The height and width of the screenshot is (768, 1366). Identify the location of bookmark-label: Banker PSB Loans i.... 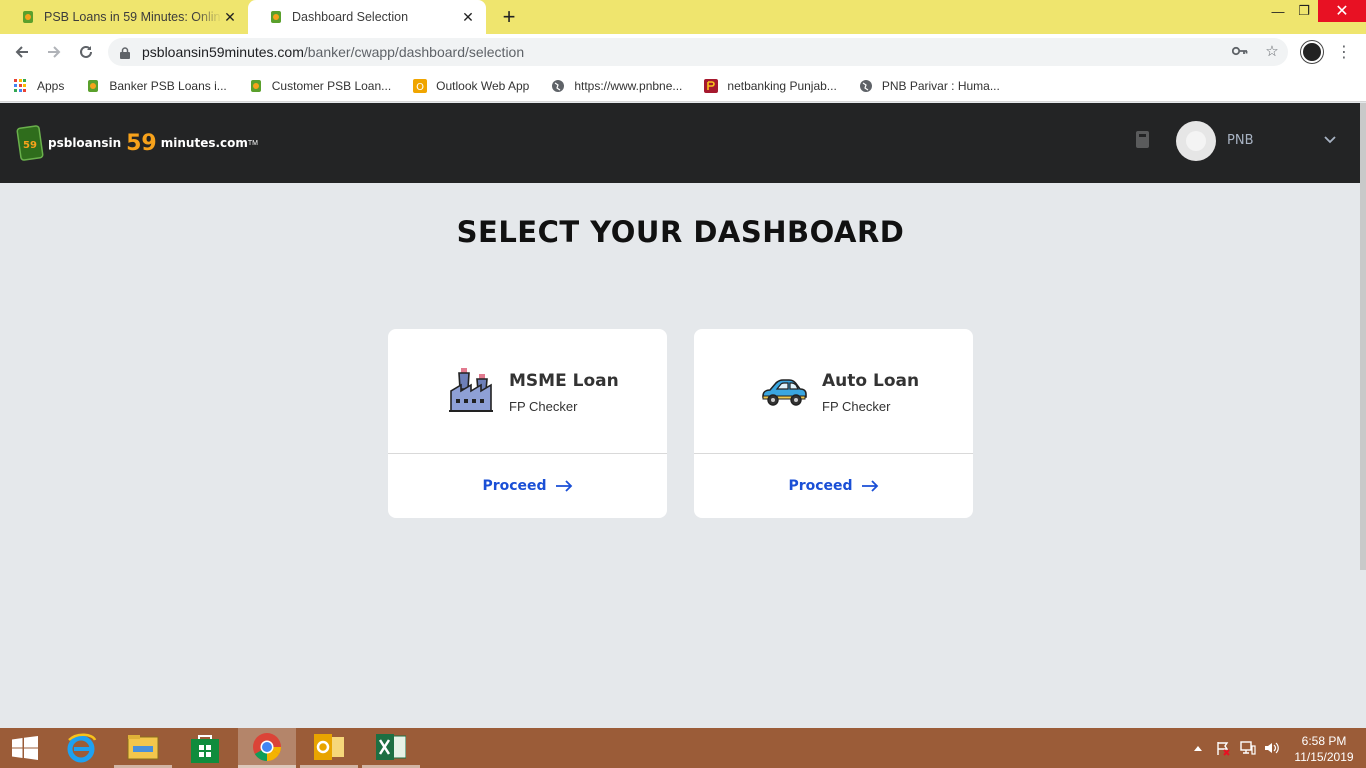
(168, 85).